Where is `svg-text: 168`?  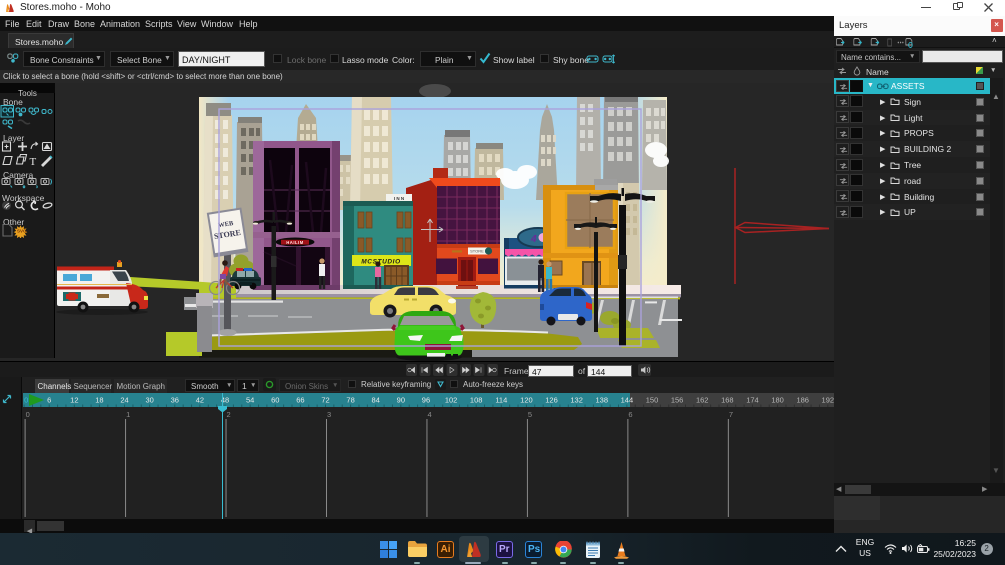 svg-text: 168 is located at coordinates (727, 400).